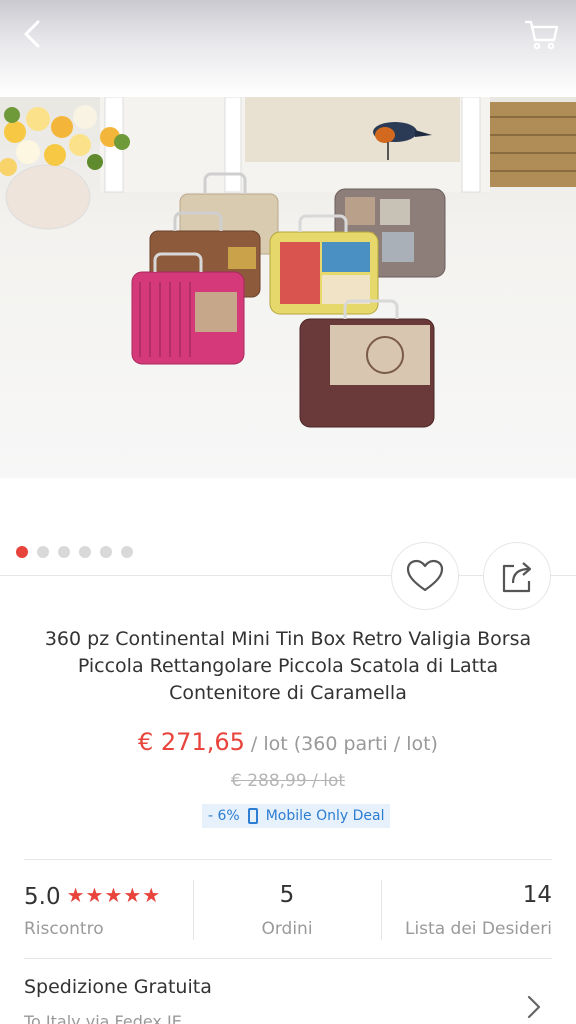 The width and height of the screenshot is (576, 1024). Describe the element at coordinates (118, 987) in the screenshot. I see `shipping-title: Spedizione Gratuita` at that location.